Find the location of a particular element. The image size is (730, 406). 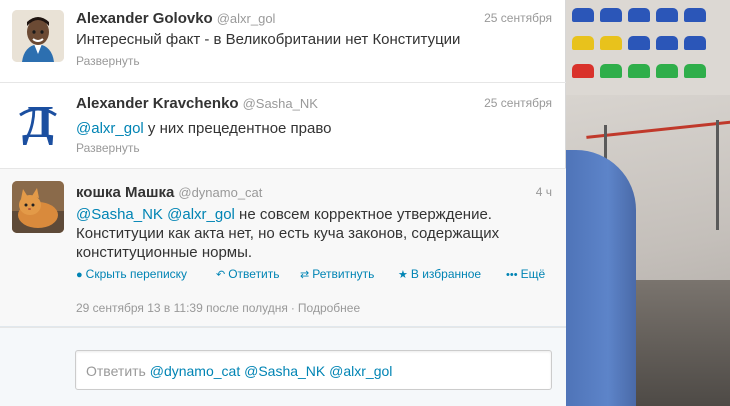

svg-text: Д is located at coordinates (38, 120).